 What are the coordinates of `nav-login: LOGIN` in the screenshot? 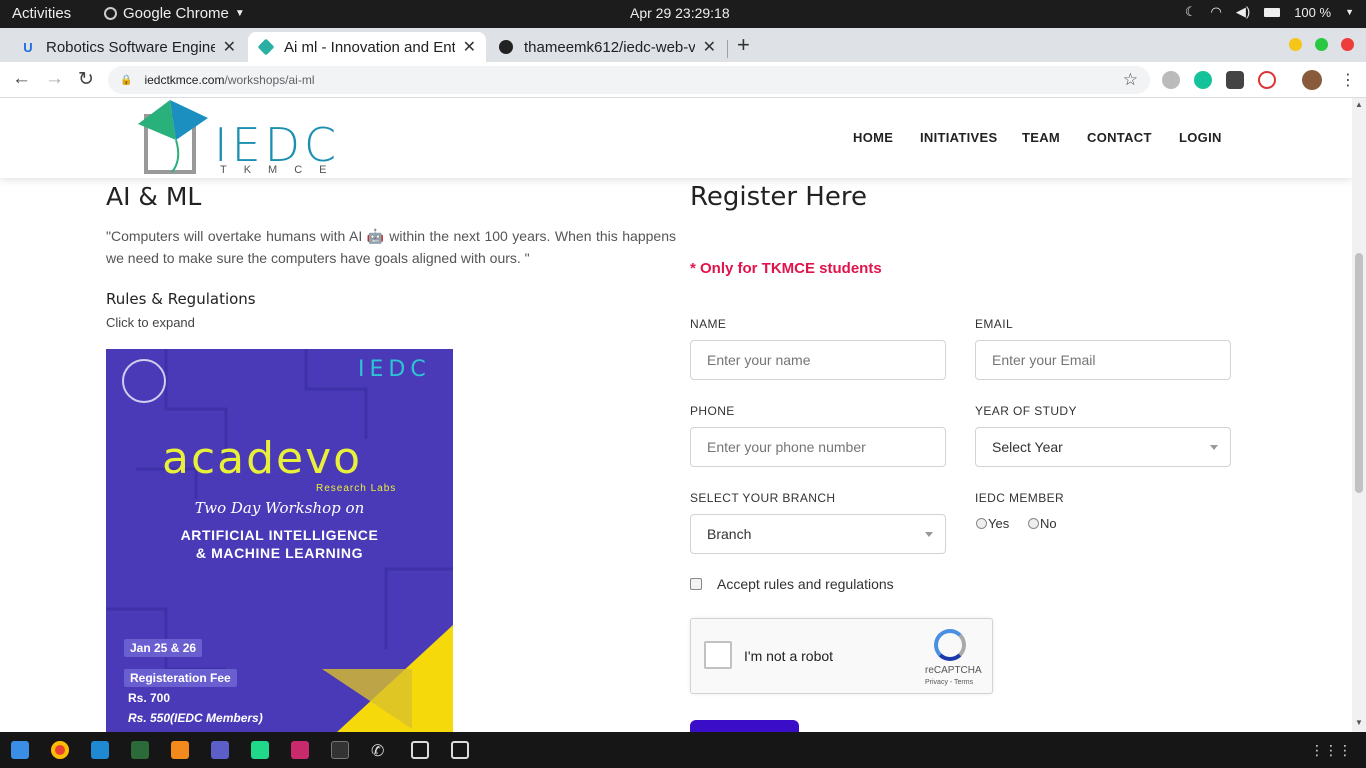 It's located at (1200, 137).